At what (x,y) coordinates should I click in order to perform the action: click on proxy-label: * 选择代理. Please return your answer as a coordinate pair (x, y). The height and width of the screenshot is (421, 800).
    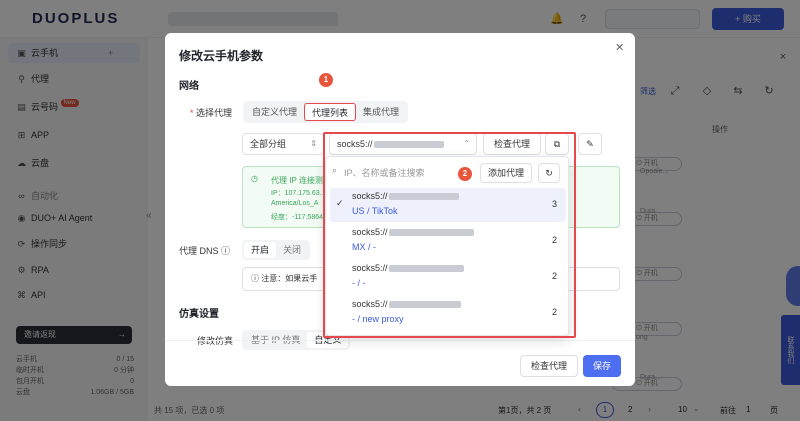
    Looking at the image, I should click on (211, 113).